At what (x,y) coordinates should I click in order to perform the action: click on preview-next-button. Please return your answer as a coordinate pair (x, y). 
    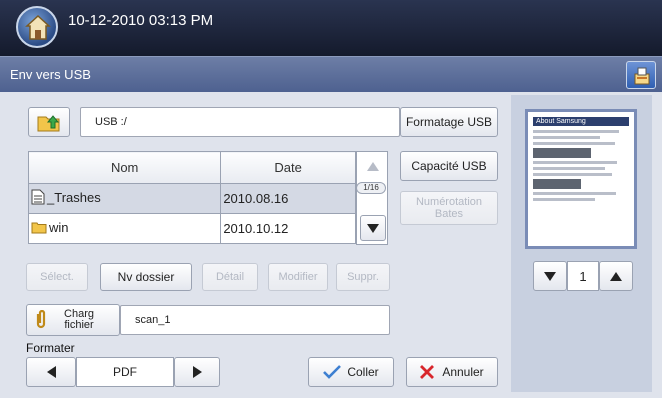
    Looking at the image, I should click on (616, 276).